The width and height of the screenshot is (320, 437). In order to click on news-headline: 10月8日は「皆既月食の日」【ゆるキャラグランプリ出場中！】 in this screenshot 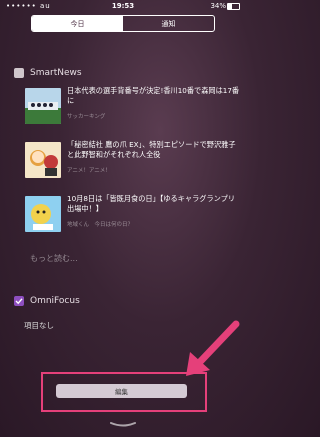, I will do `click(151, 203)`.